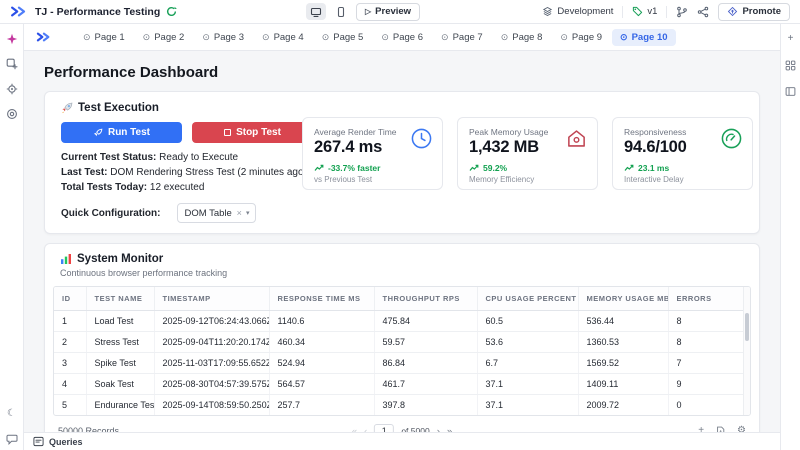  I want to click on environment-icon, so click(548, 11).